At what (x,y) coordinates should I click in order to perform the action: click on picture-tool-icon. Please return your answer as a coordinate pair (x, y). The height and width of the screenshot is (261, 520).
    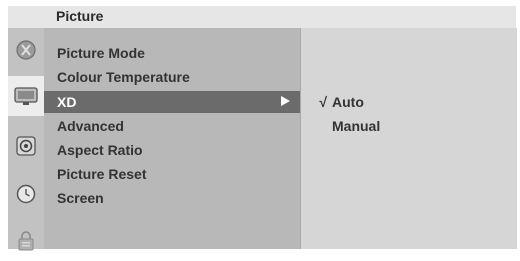
    Looking at the image, I should click on (26, 50).